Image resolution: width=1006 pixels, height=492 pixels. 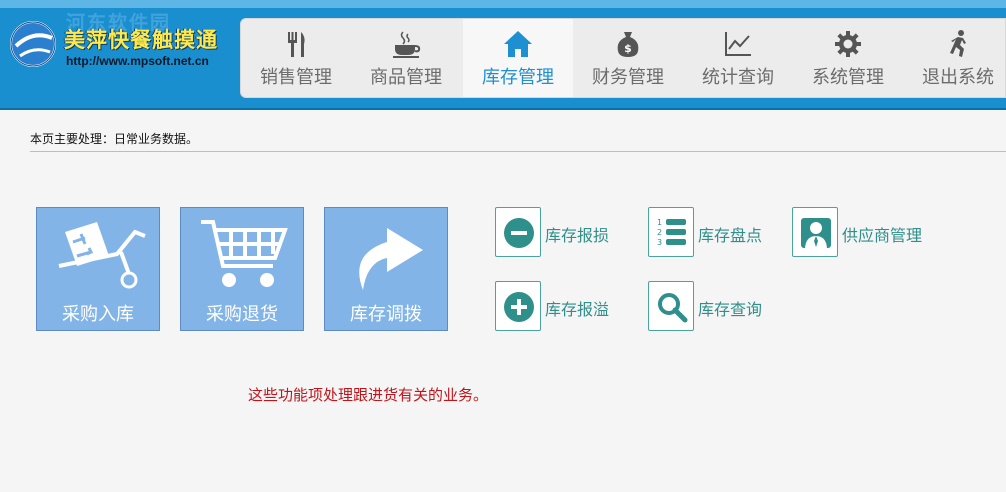 What do you see at coordinates (577, 309) in the screenshot?
I see `action-label: 库存报溢` at bounding box center [577, 309].